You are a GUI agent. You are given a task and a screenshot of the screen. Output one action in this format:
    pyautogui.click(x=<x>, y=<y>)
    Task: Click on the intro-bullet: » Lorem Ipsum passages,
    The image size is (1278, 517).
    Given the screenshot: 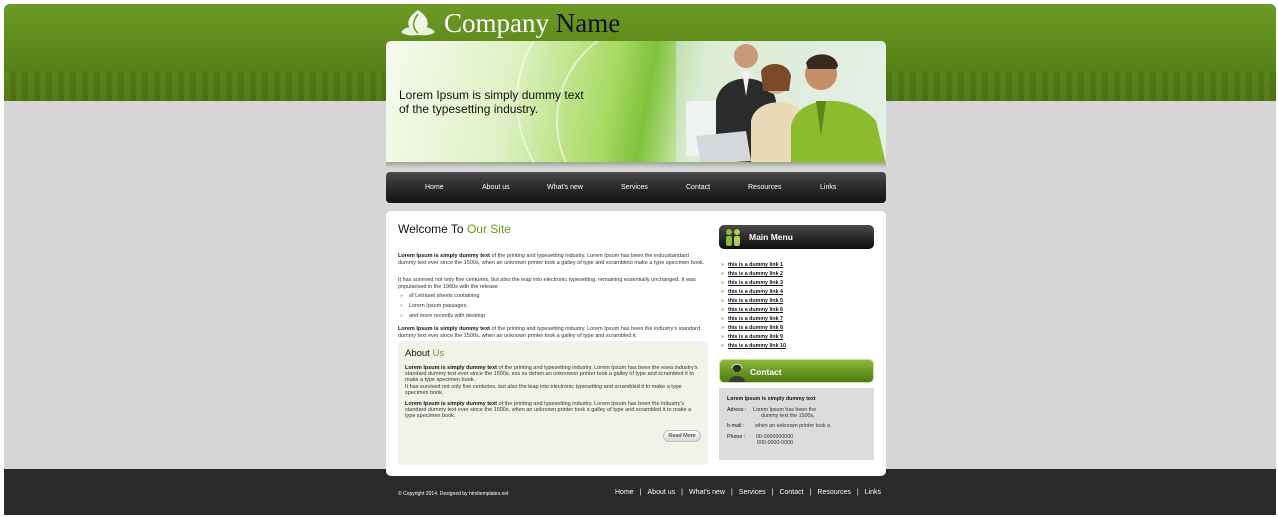 What is the action you would take?
    pyautogui.click(x=434, y=306)
    